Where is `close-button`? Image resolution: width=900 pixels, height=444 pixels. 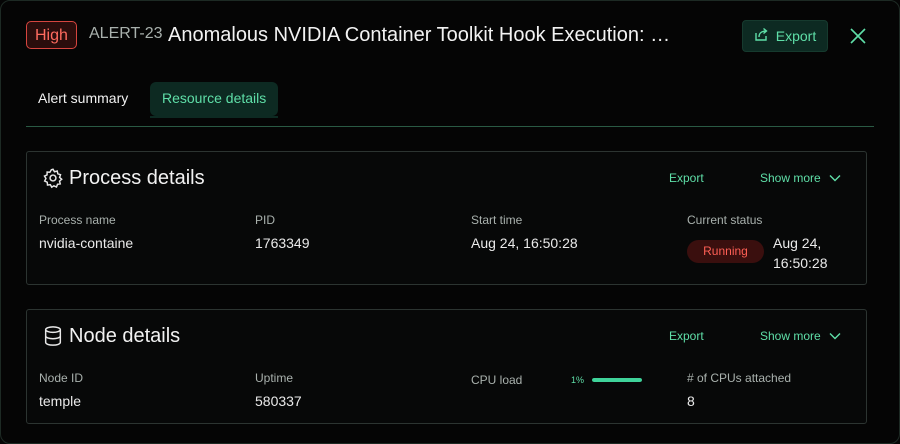
close-button is located at coordinates (858, 36).